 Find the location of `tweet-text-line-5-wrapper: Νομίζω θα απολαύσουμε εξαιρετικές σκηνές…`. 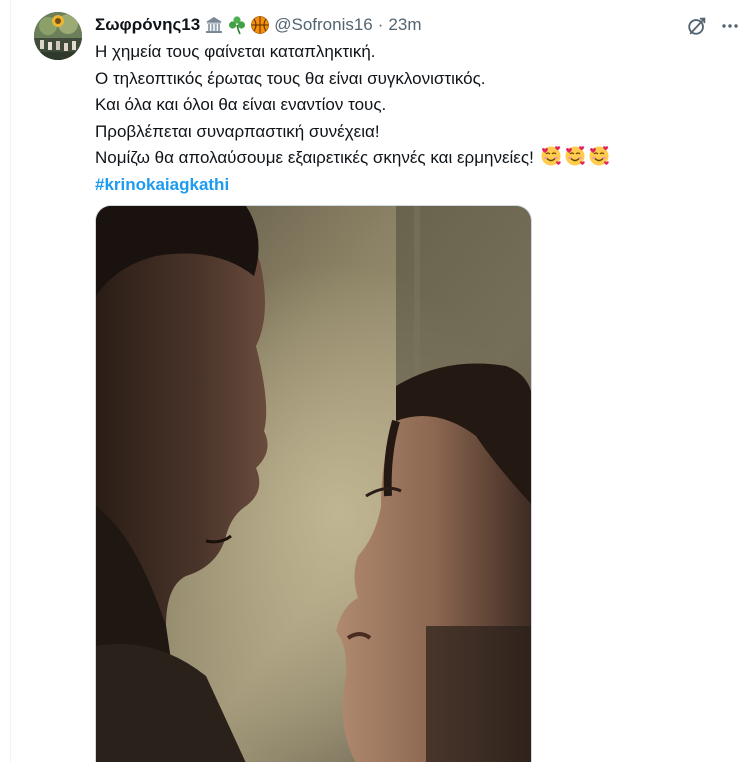

tweet-text-line-5-wrapper: Νομίζω θα απολαύσουμε εξαιρετικές σκηνές… is located at coordinates (352, 158).